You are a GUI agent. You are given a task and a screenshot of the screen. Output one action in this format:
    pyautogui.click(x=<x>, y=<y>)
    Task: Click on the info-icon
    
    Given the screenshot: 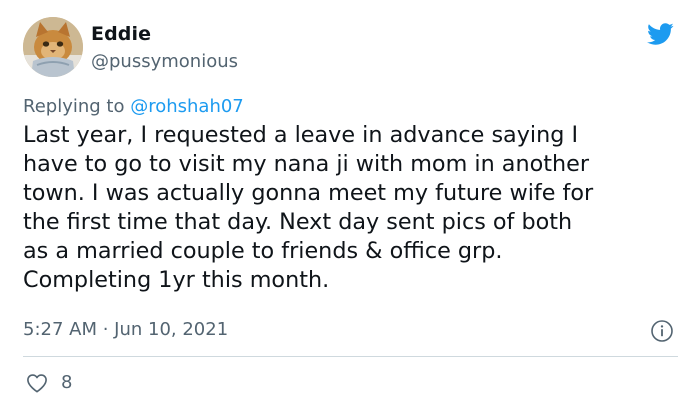 What is the action you would take?
    pyautogui.click(x=662, y=331)
    